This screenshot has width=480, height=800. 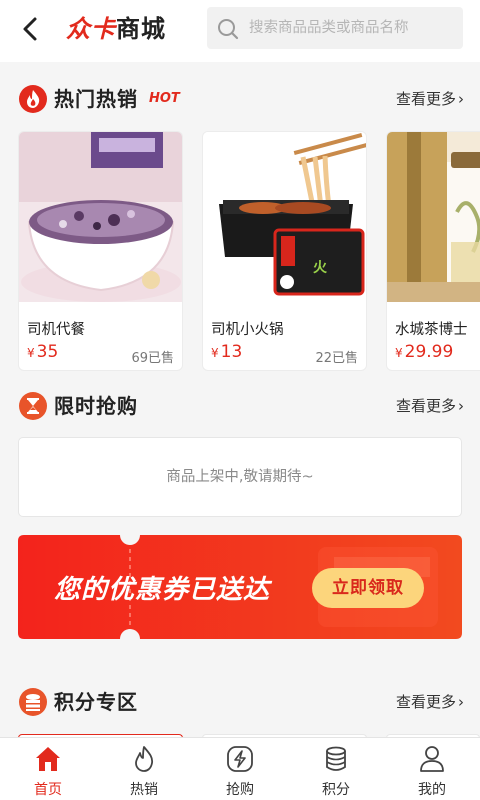 I want to click on section-title: 积分专区, so click(x=96, y=702).